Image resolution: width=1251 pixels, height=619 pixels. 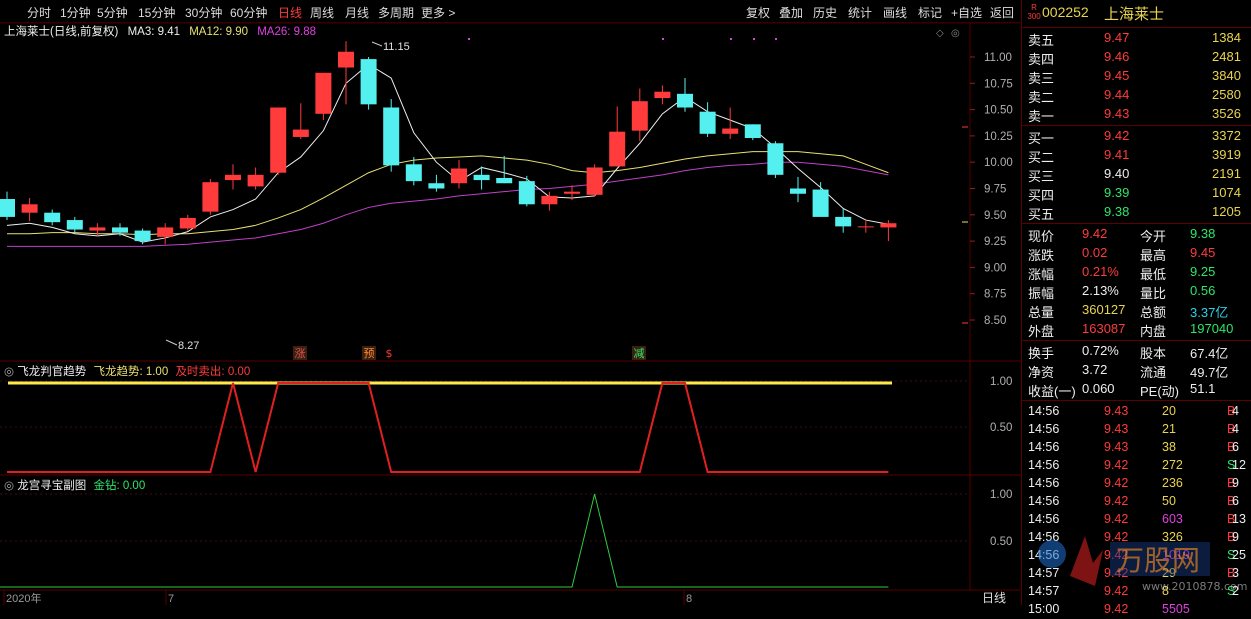 I want to click on ask-row: 卖四 9.46 2481, so click(x=1136, y=57).